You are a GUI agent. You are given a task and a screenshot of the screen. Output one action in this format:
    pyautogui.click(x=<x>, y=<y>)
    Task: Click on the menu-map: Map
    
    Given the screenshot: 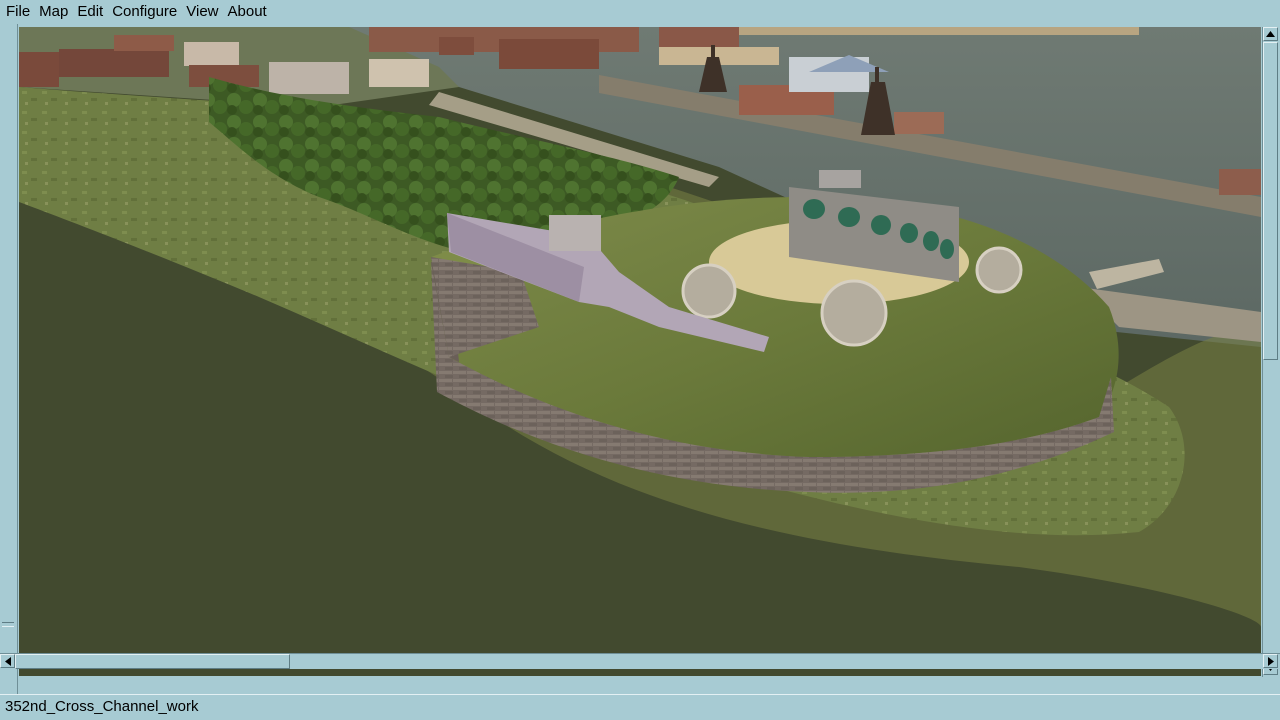 What is the action you would take?
    pyautogui.click(x=53, y=12)
    